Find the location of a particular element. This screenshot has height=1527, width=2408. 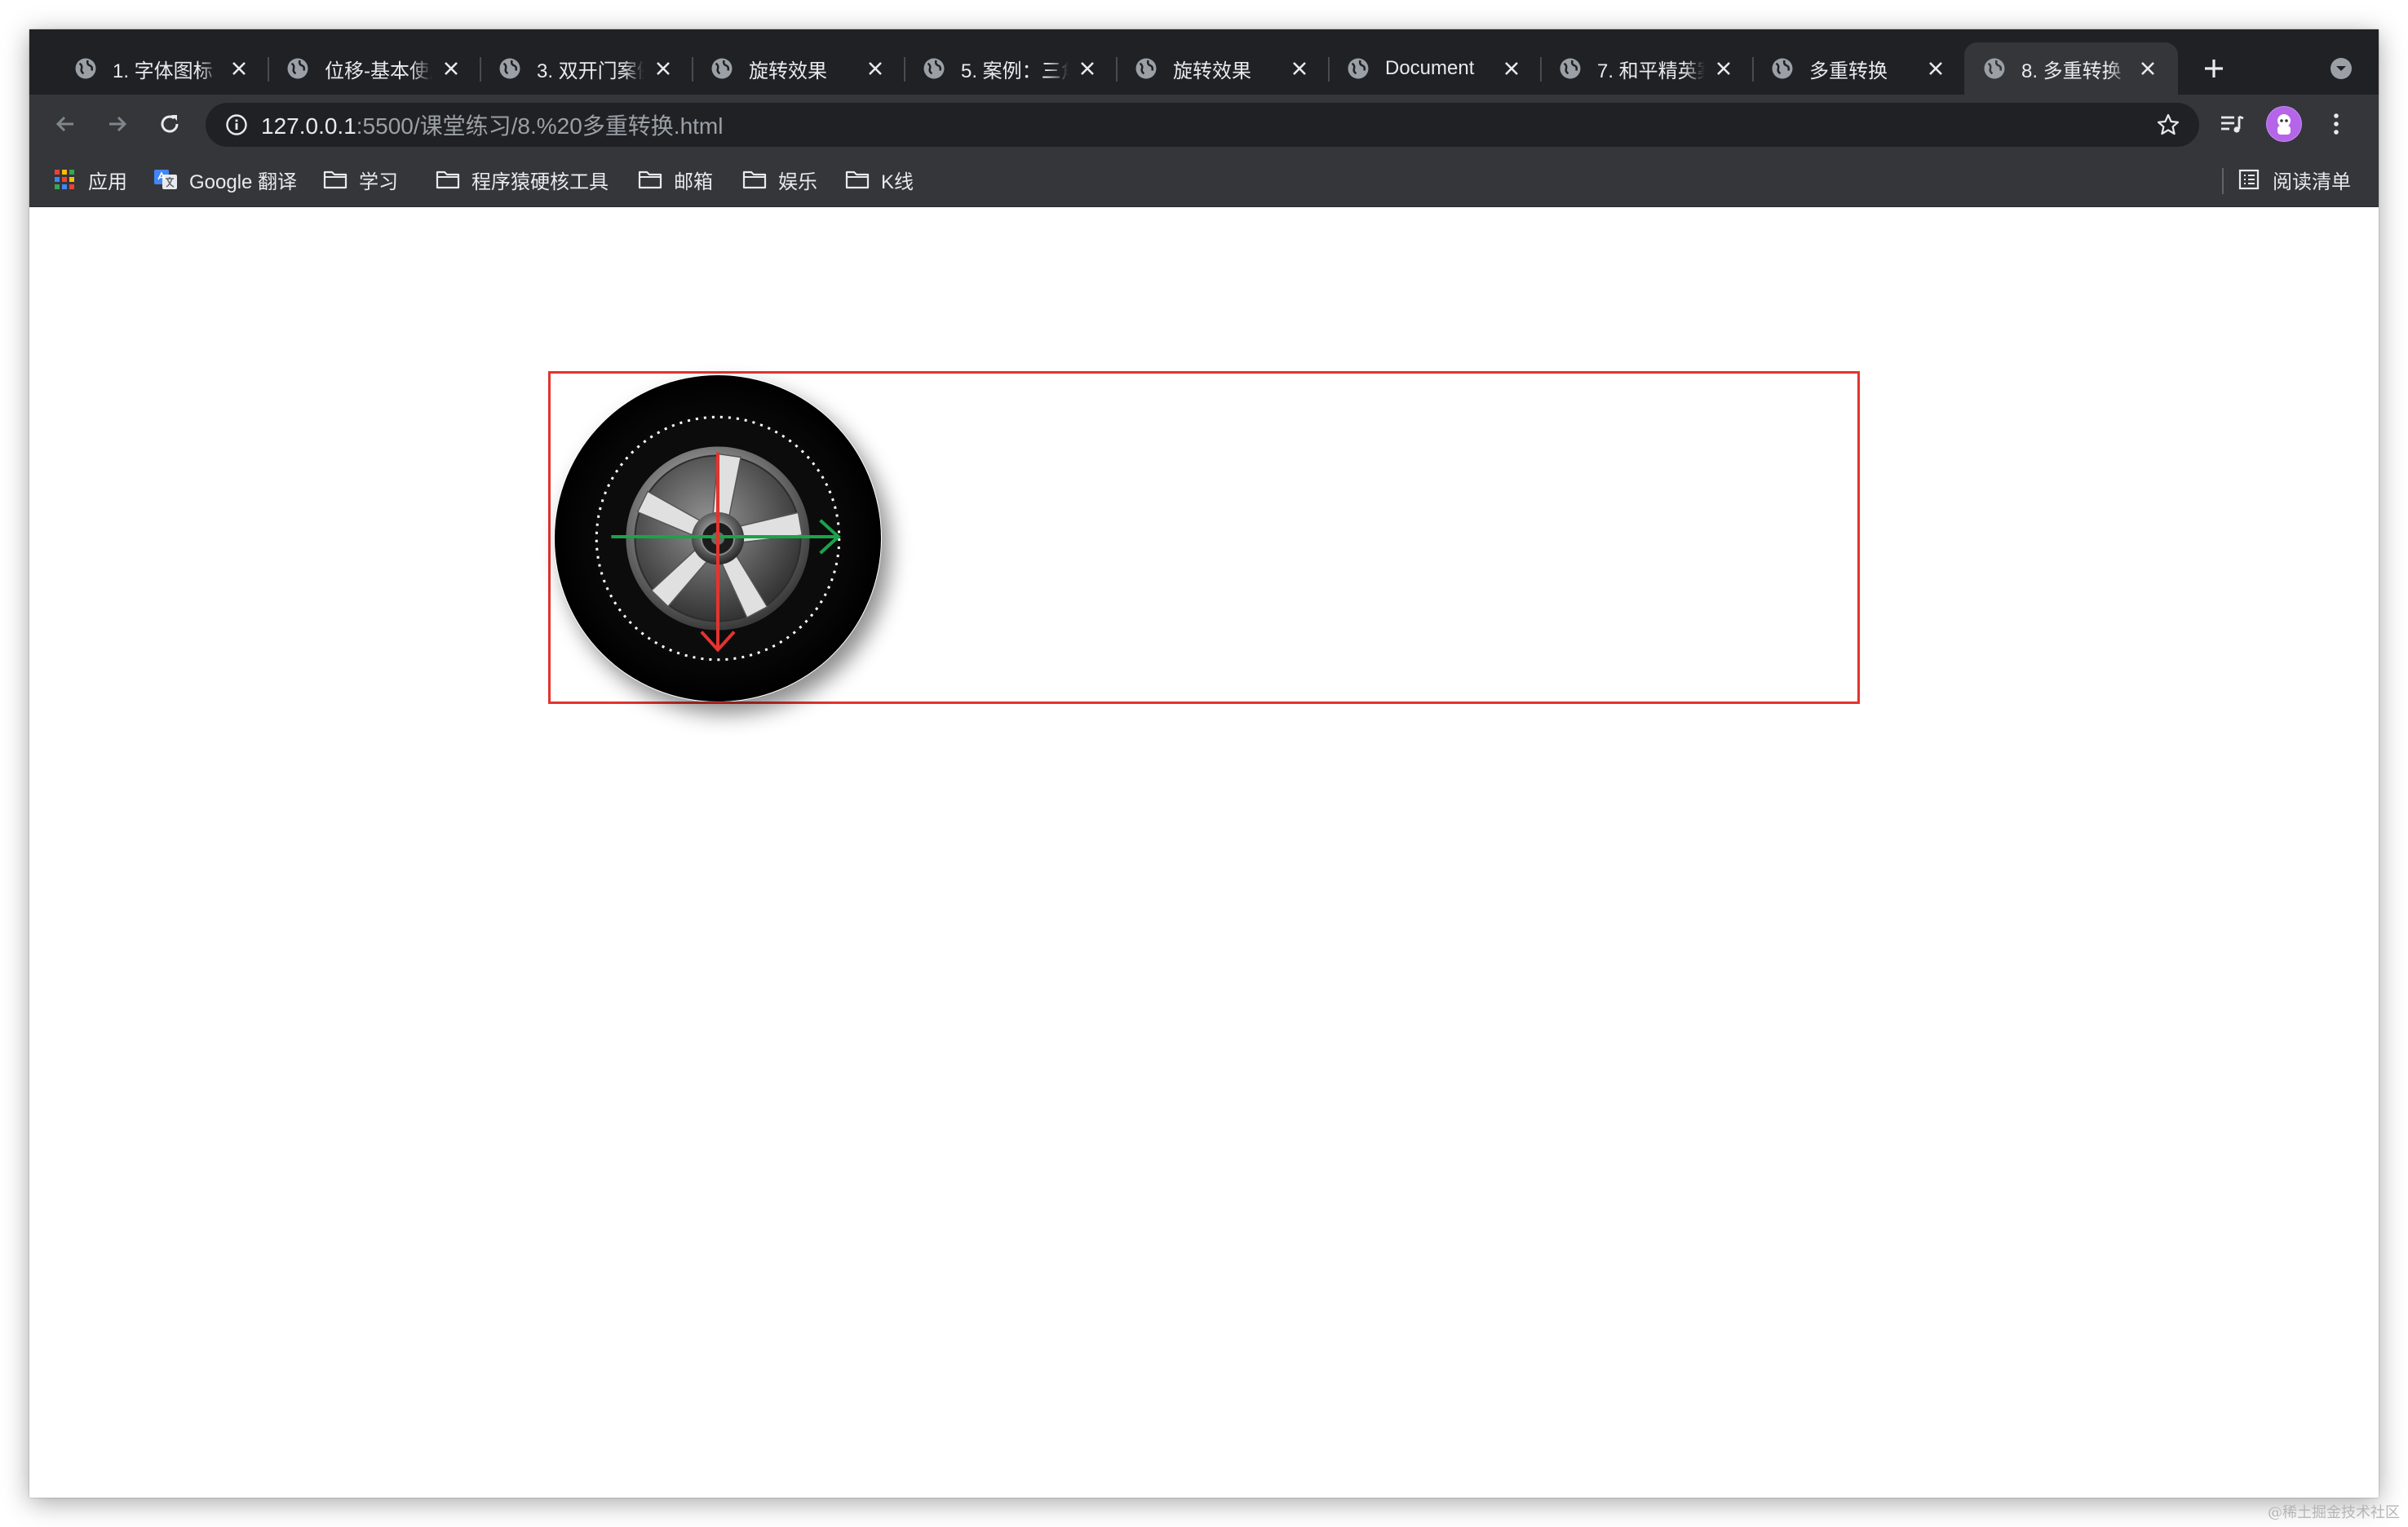

tab-title: 3. 双开门案例 is located at coordinates (590, 71).